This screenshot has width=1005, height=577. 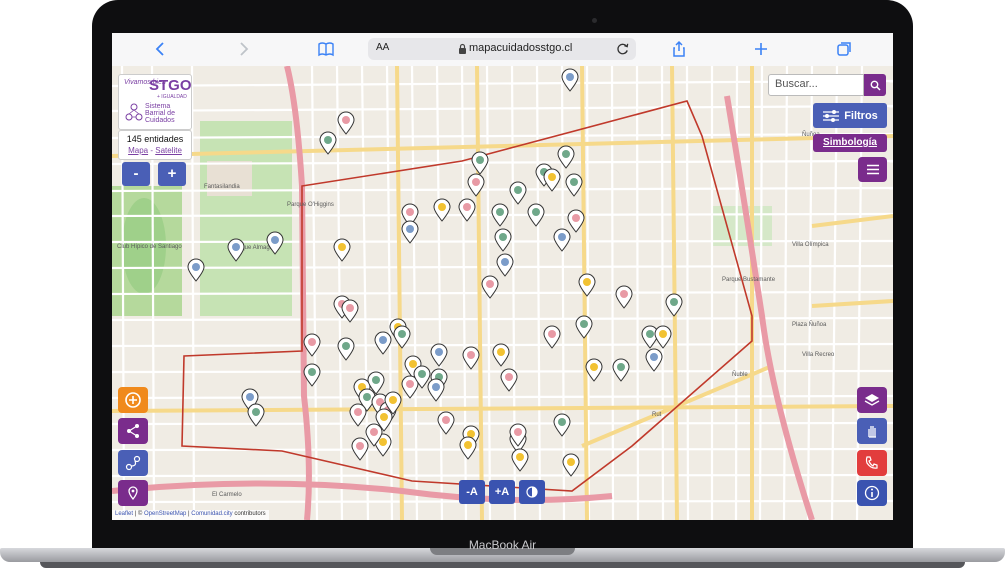 I want to click on leaflet-link: Leaflet, so click(x=124, y=514).